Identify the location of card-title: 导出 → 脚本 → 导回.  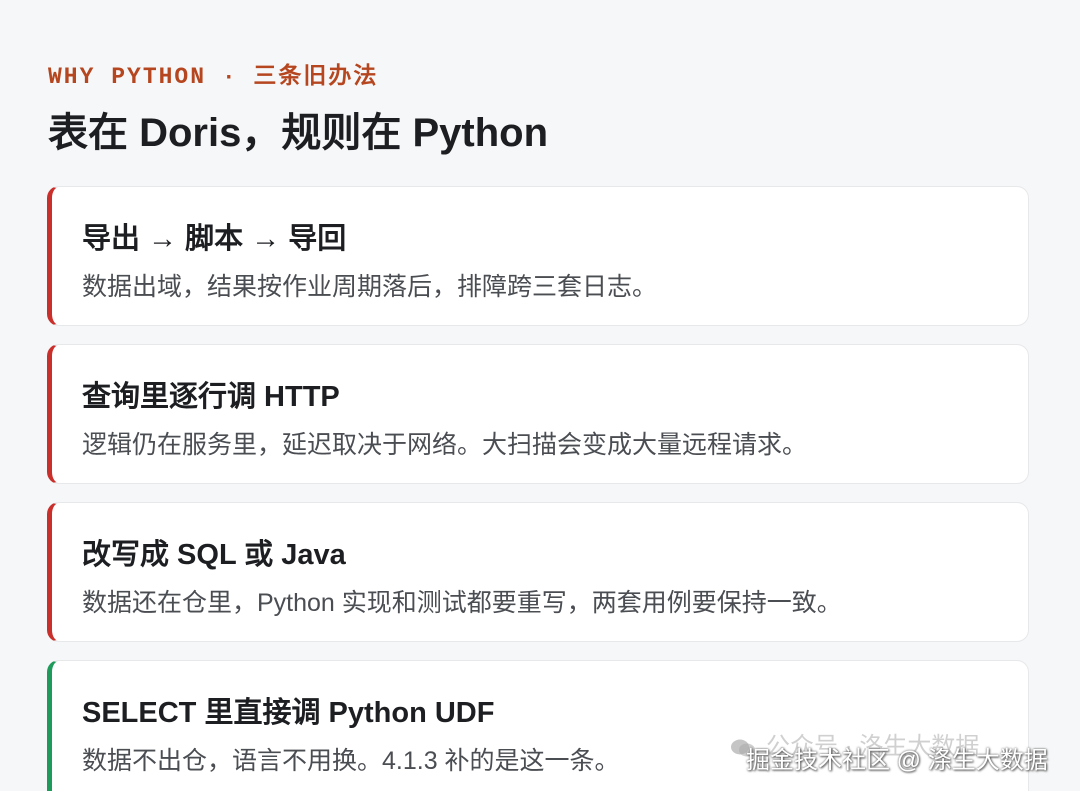
(214, 239).